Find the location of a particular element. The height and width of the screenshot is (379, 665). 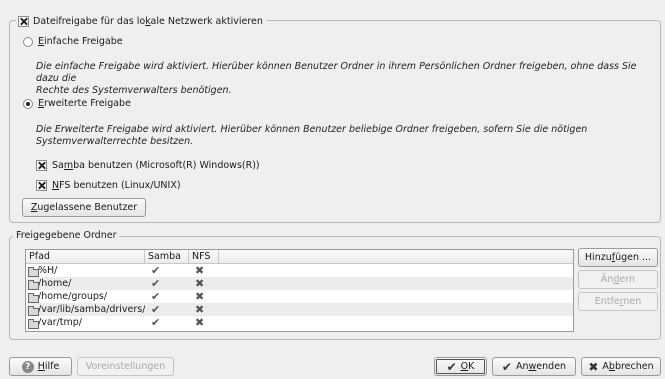

allowed-users-label: Zugelassene Benutzer is located at coordinates (84, 207).